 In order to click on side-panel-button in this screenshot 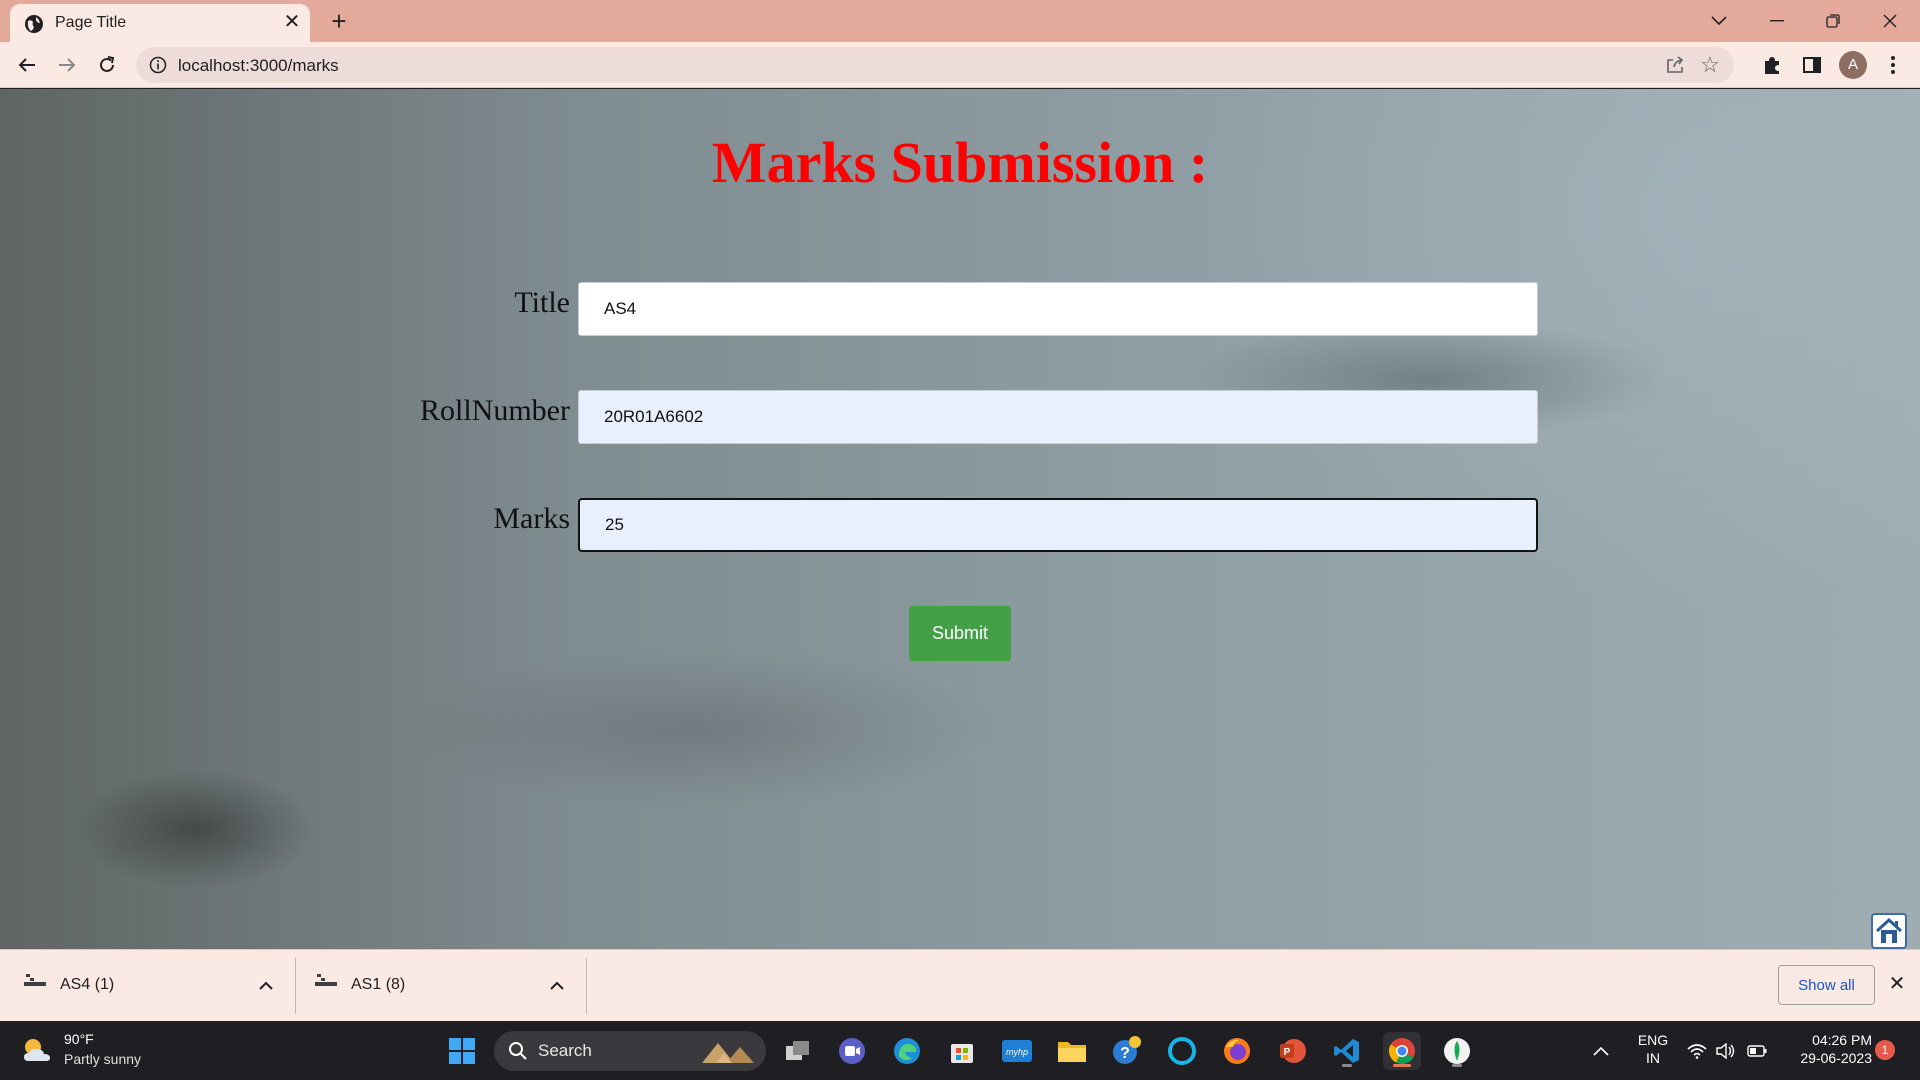, I will do `click(1812, 65)`.